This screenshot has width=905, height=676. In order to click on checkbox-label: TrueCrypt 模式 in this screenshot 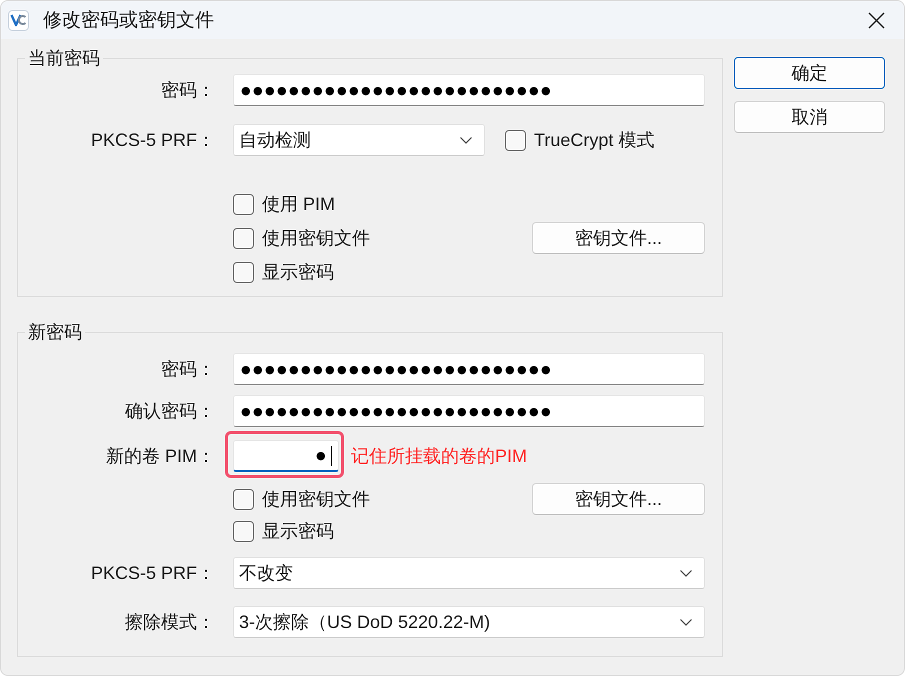, I will do `click(594, 140)`.